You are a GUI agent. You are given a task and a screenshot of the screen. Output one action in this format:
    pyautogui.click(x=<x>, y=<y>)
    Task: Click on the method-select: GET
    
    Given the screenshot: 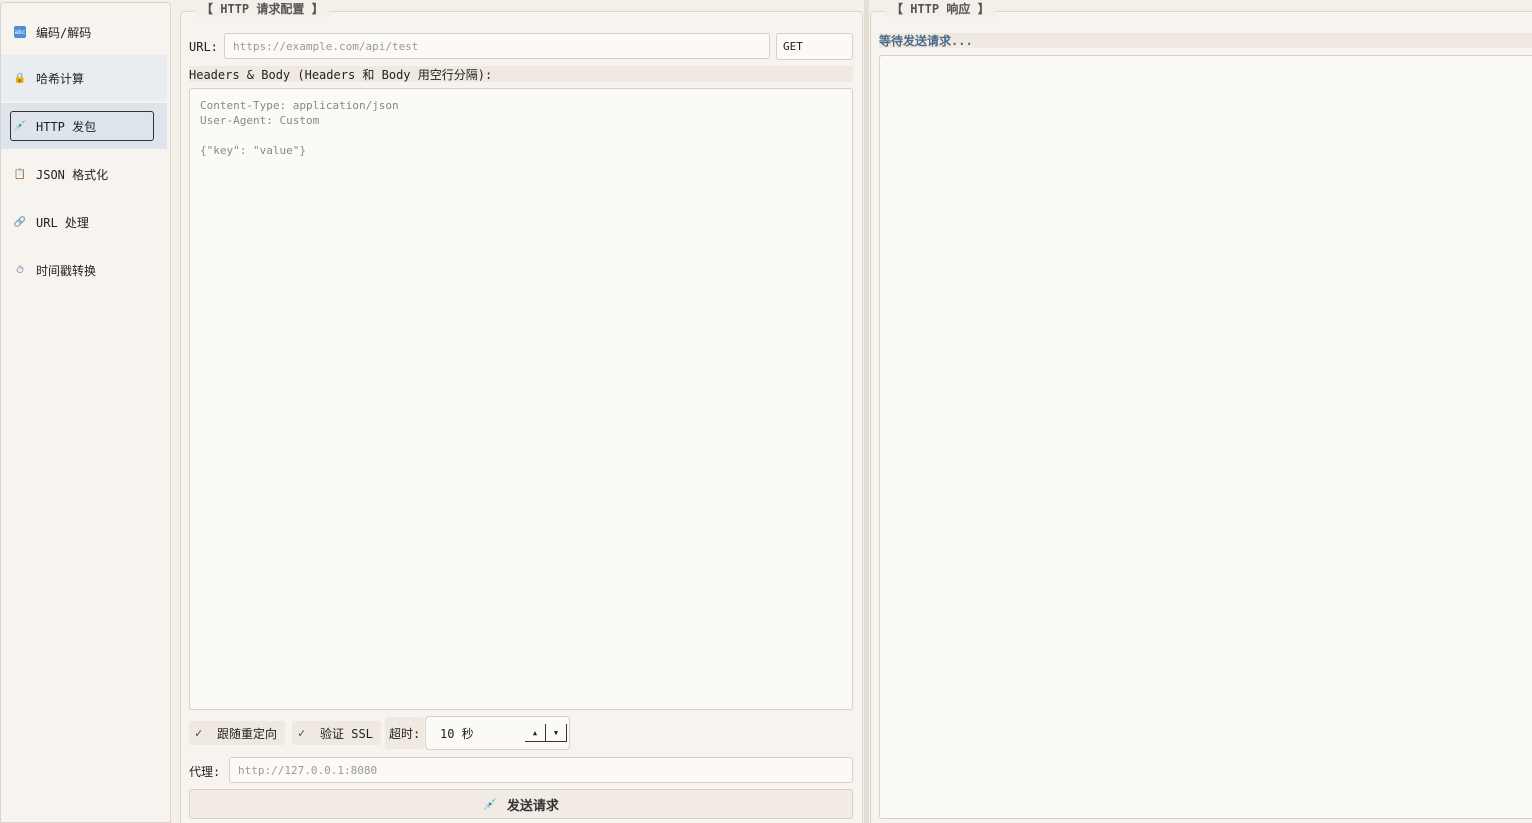 What is the action you would take?
    pyautogui.click(x=814, y=46)
    